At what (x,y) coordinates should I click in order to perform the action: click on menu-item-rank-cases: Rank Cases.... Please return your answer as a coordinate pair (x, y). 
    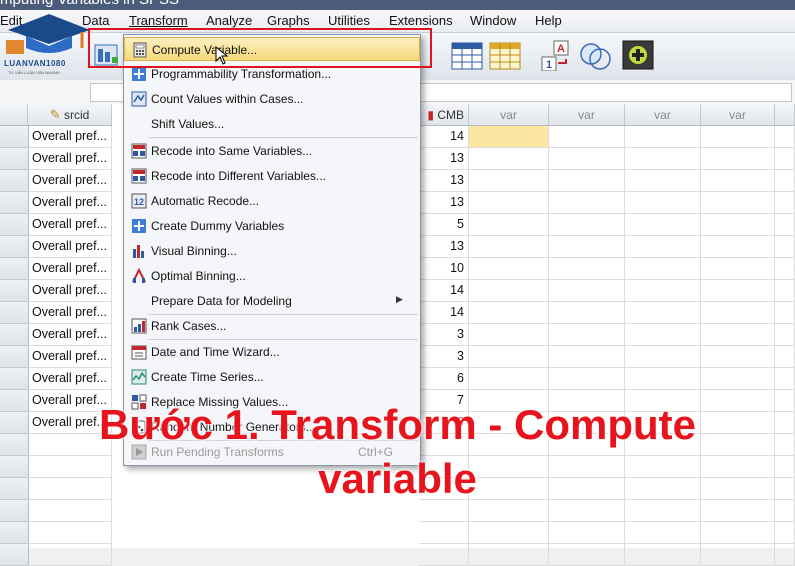
    Looking at the image, I should click on (272, 326).